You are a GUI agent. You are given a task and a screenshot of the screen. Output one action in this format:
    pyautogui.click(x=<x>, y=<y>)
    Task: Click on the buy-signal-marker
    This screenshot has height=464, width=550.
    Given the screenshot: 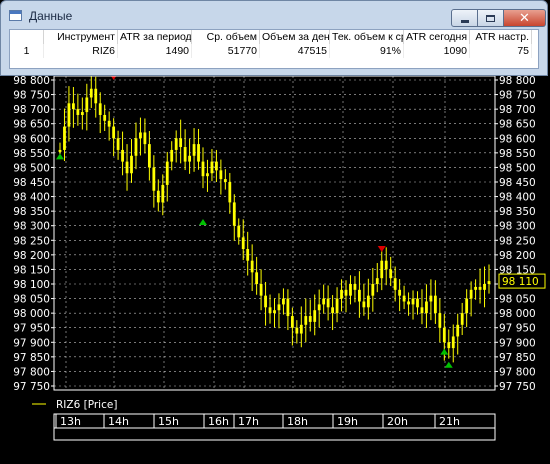 What is the action you would take?
    pyautogui.click(x=444, y=351)
    